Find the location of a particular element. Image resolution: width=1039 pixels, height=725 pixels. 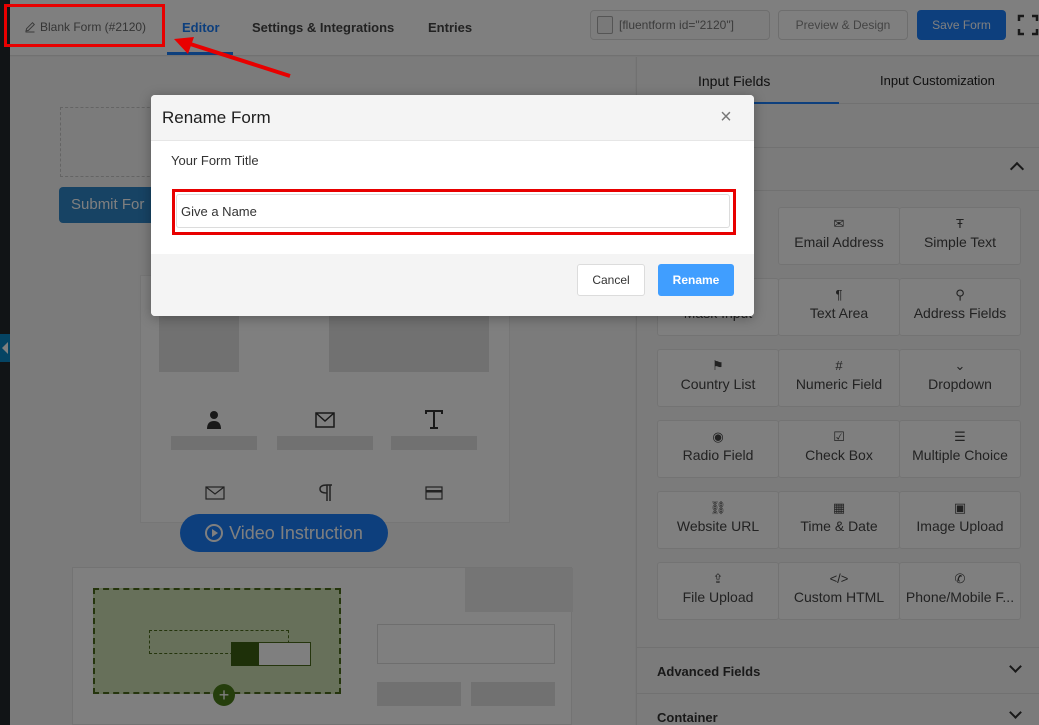

form-title-input is located at coordinates (453, 211).